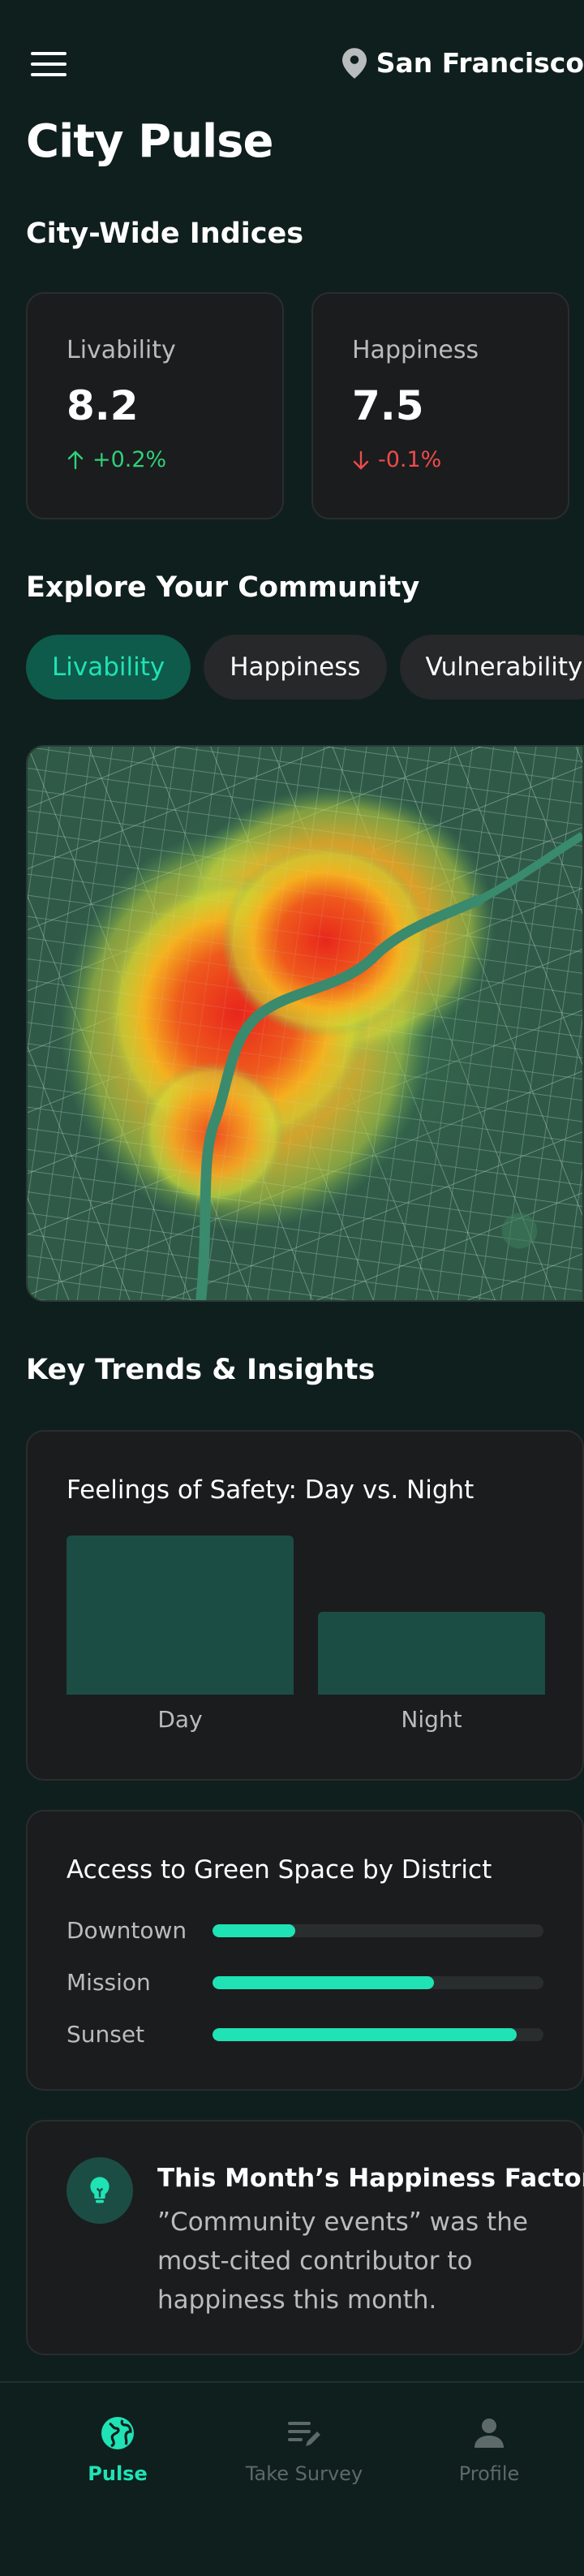  Describe the element at coordinates (431, 1720) in the screenshot. I see `bar-label-night: Night` at that location.